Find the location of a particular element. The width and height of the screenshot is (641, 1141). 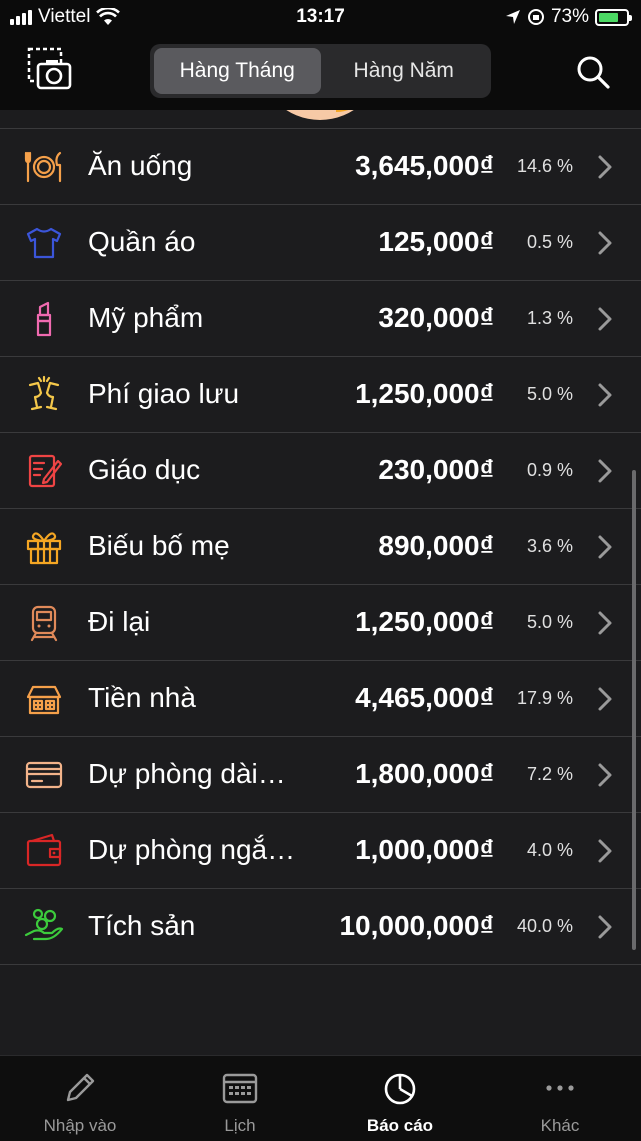

dining-icon is located at coordinates (43, 167).